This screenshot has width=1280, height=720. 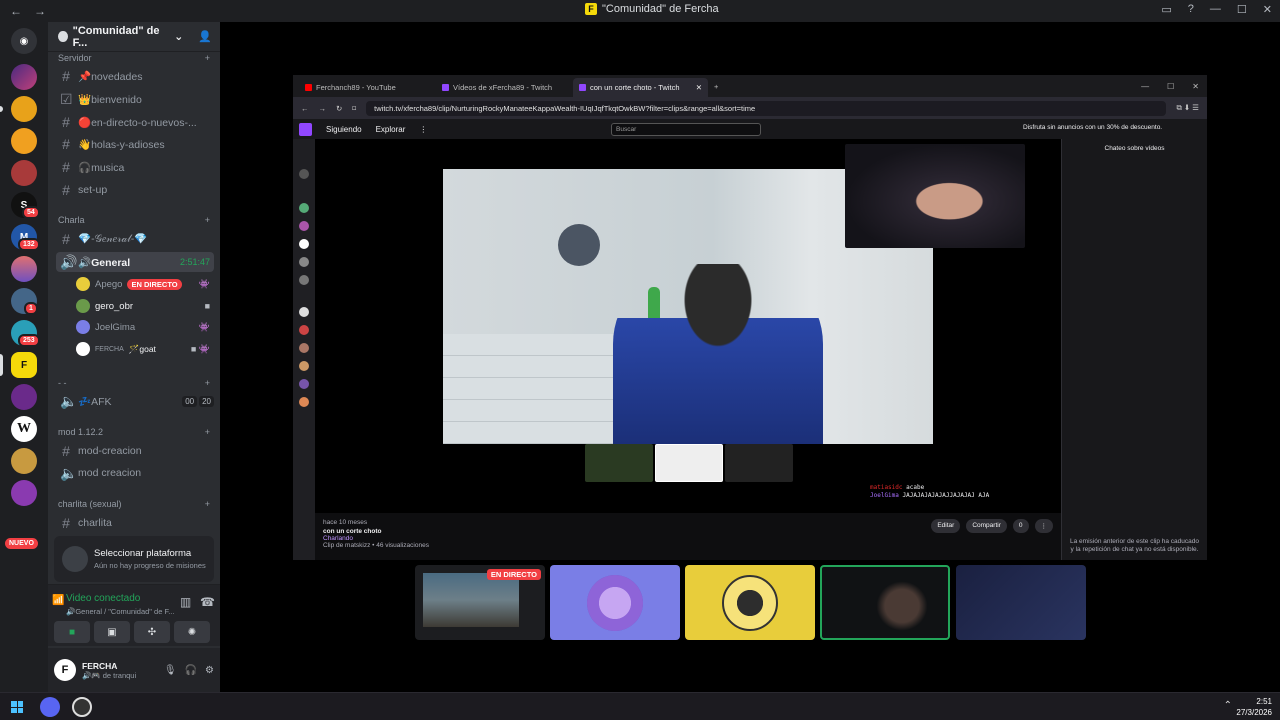 What do you see at coordinates (305, 129) in the screenshot?
I see `twitch-logo-icon` at bounding box center [305, 129].